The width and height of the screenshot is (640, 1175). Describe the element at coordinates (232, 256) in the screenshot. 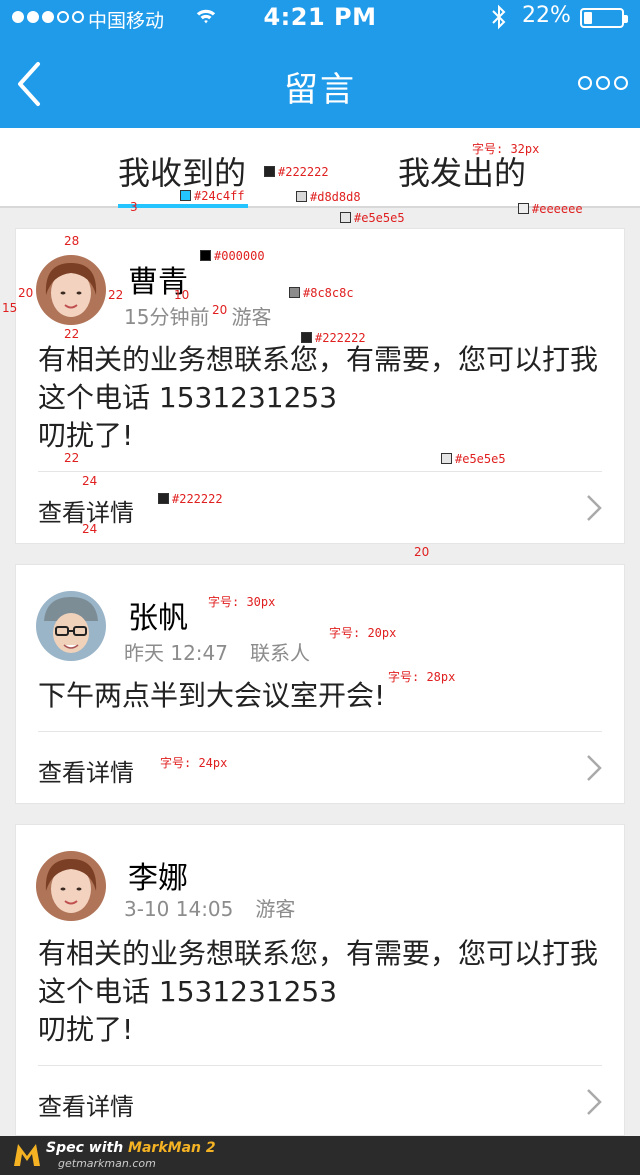

I see `annotation-name-color: #000000` at that location.